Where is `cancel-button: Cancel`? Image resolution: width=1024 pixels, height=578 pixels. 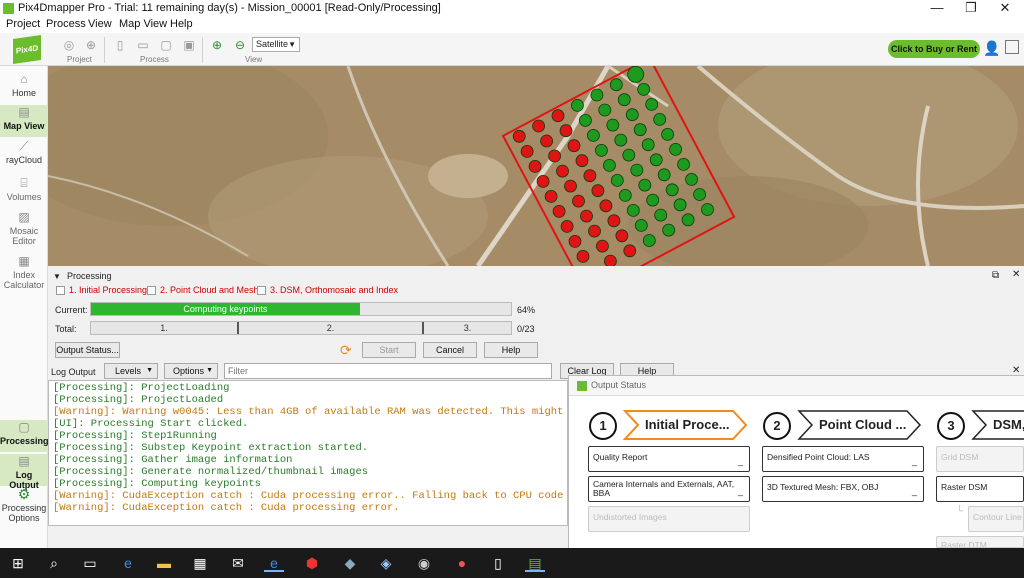
cancel-button: Cancel is located at coordinates (450, 350).